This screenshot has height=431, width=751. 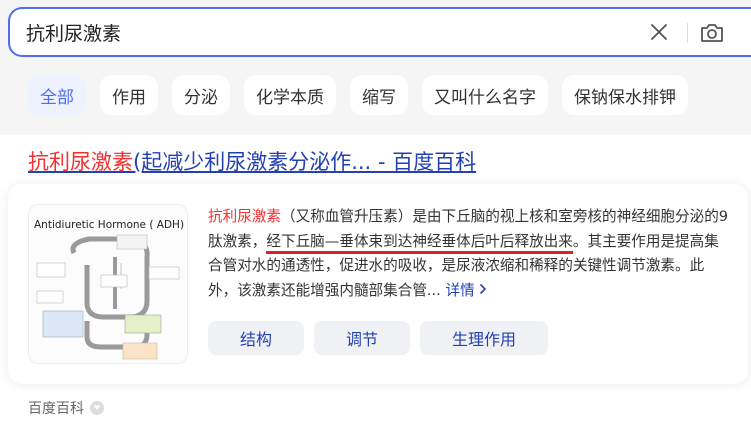 I want to click on source-label: 百度百科, so click(x=56, y=408).